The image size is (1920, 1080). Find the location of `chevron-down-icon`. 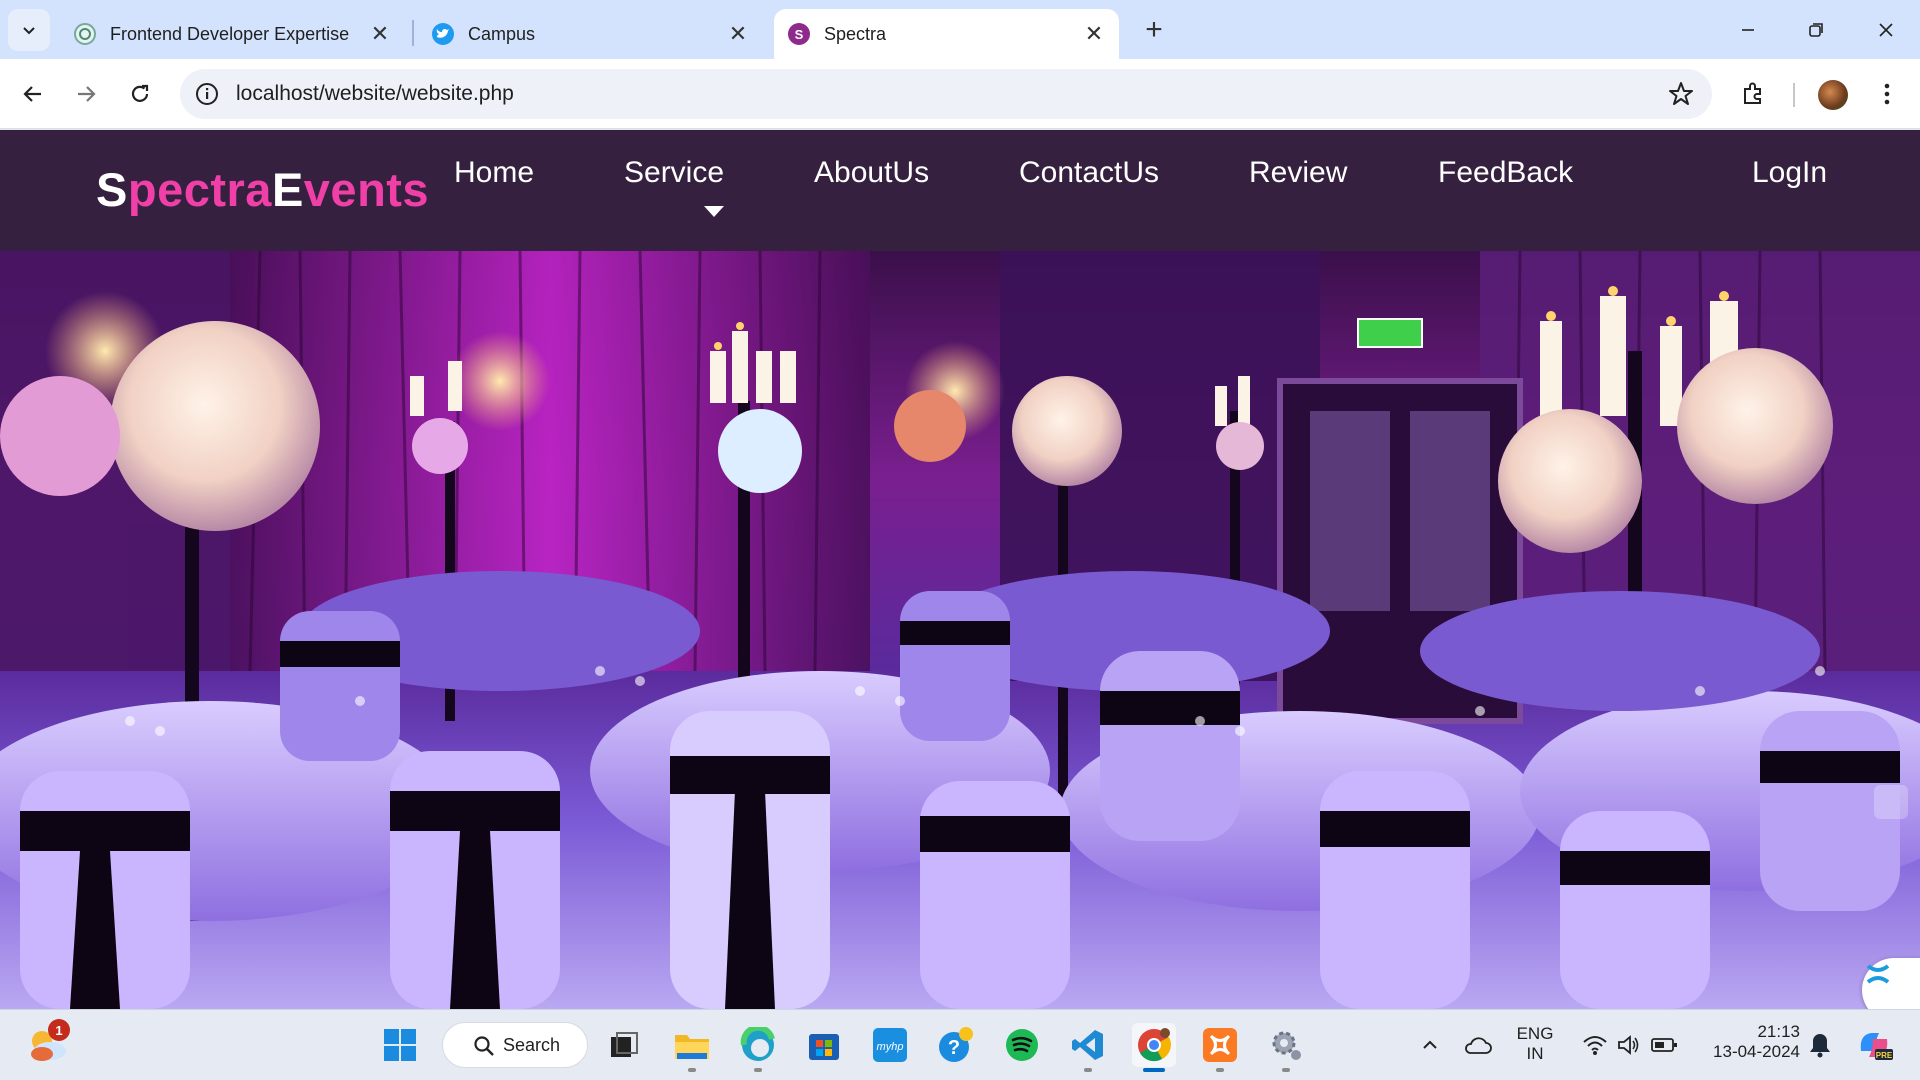

chevron-down-icon is located at coordinates (29, 31).